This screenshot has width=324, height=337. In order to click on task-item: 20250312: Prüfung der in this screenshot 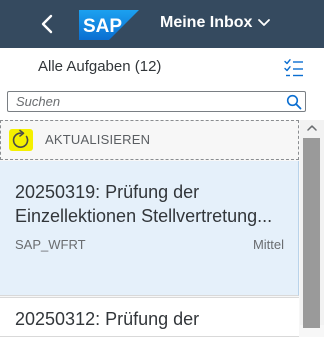, I will do `click(149, 317)`.